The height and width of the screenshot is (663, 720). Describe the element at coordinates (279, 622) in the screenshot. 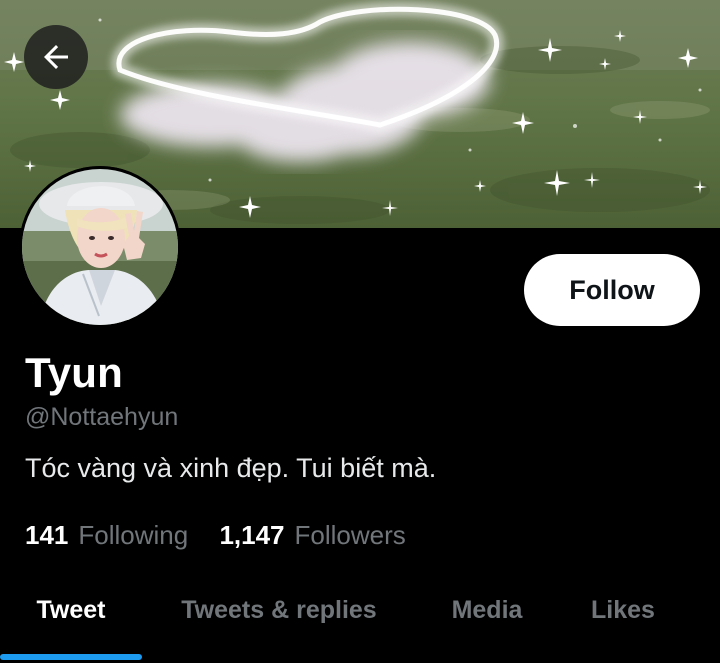

I see `tab-tweets-and-replies: Tweets & replies` at that location.